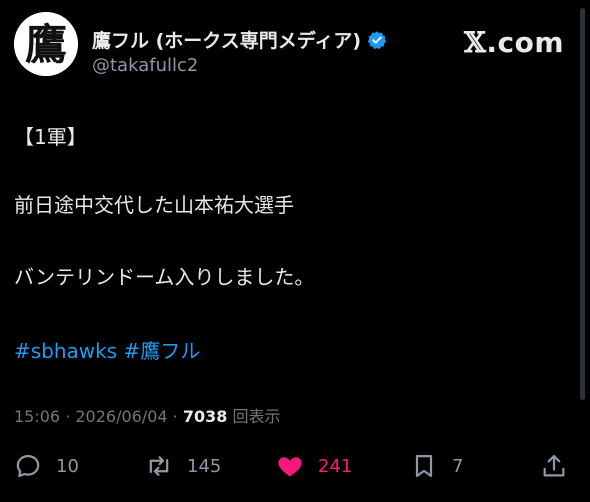  Describe the element at coordinates (164, 277) in the screenshot. I see `post-text-line: バンテリンドーム入りしました。` at that location.